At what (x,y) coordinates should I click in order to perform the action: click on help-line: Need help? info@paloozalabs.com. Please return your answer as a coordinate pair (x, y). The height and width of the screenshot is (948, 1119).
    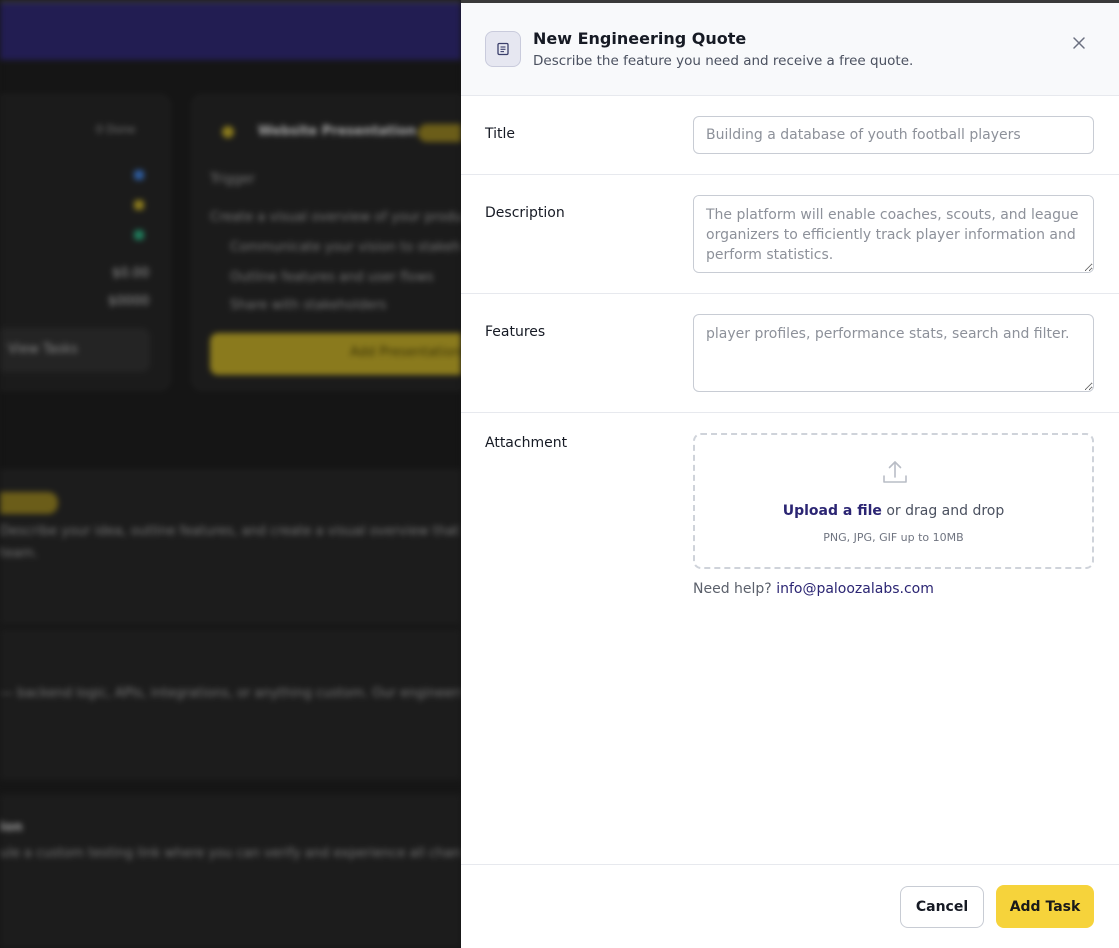
    Looking at the image, I should click on (813, 589).